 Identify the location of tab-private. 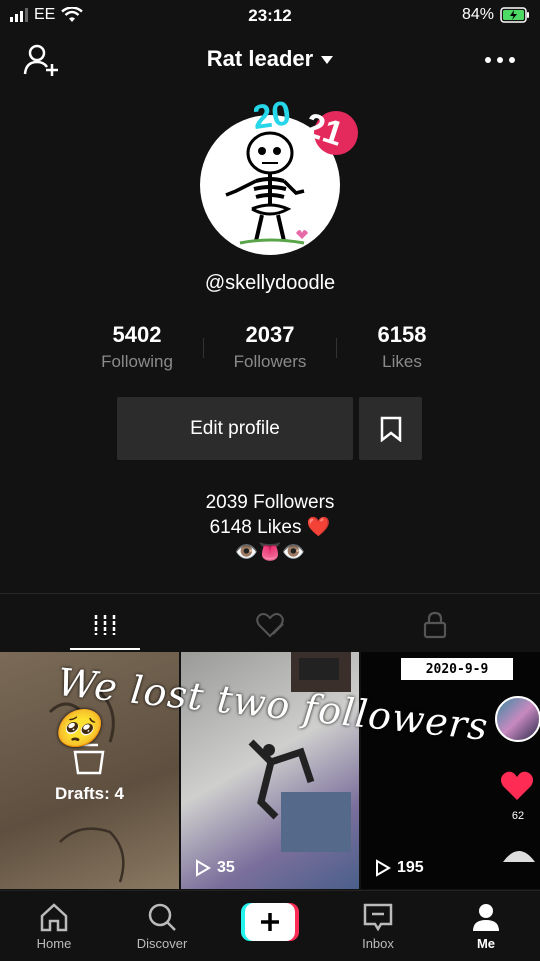
(435, 625).